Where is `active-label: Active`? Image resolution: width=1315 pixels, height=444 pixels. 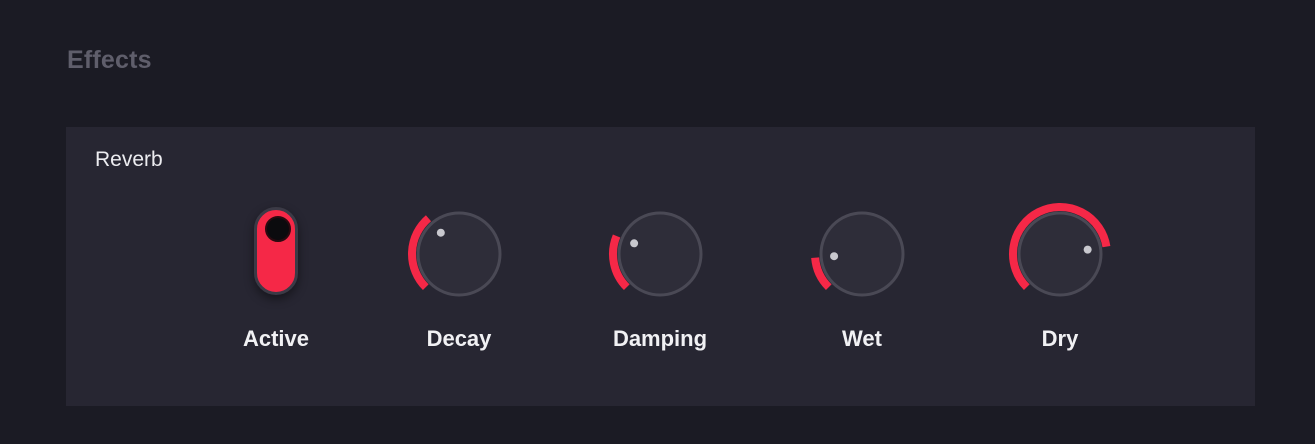 active-label: Active is located at coordinates (276, 338).